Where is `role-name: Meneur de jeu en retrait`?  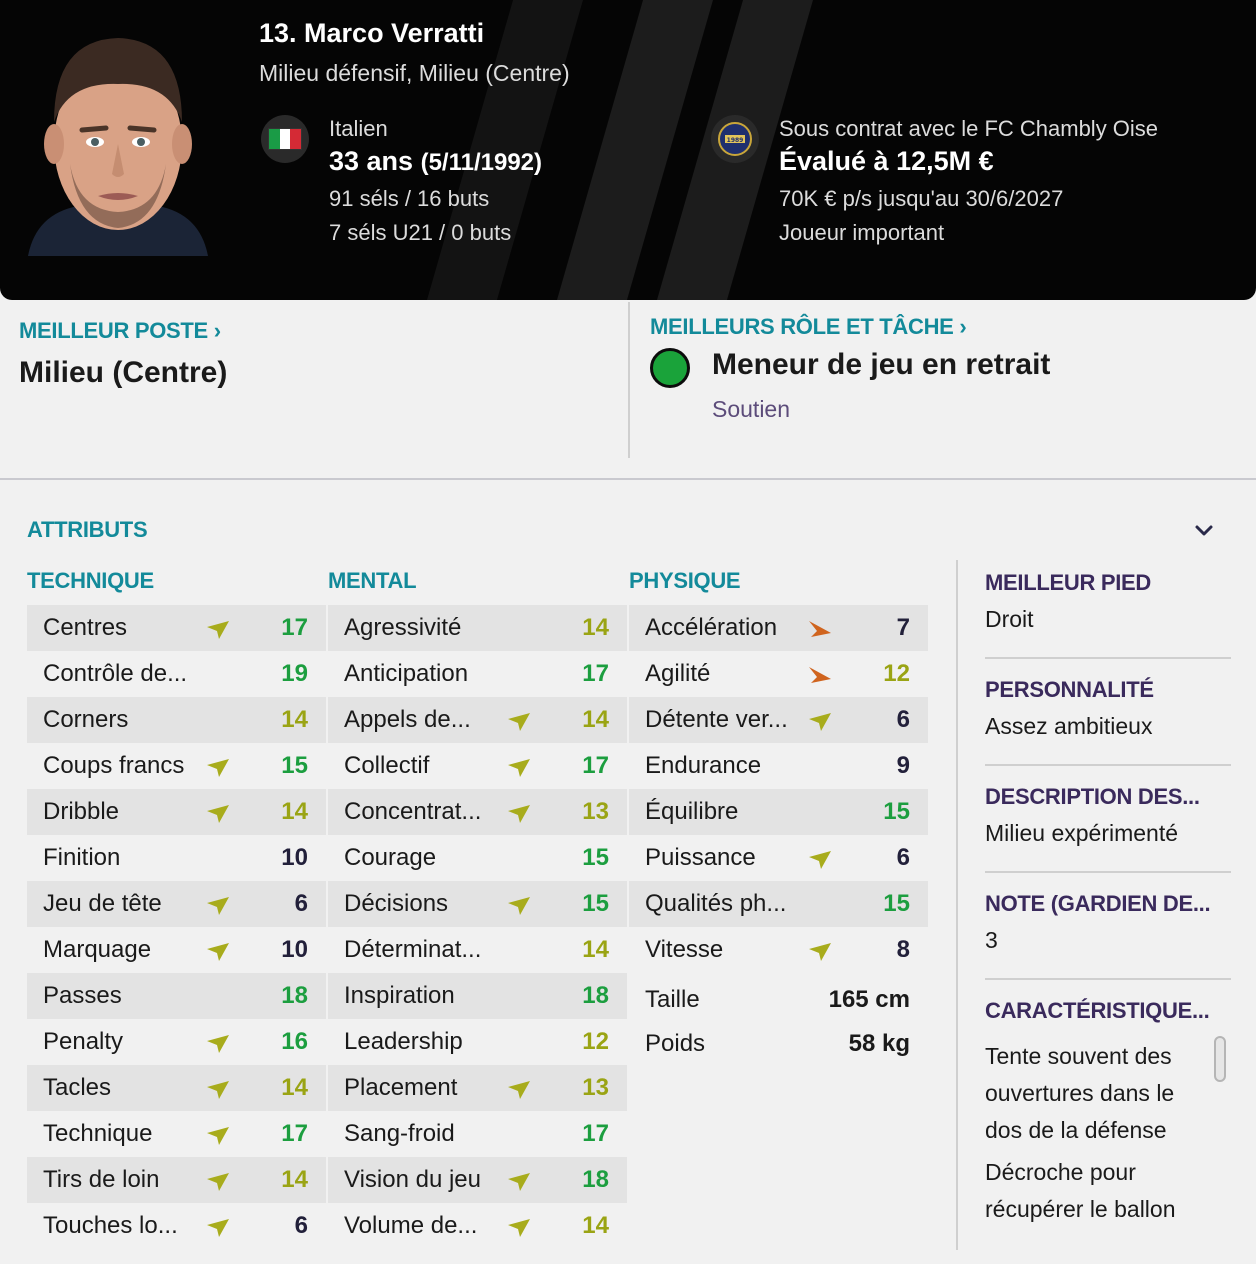
role-name: Meneur de jeu en retrait is located at coordinates (881, 364).